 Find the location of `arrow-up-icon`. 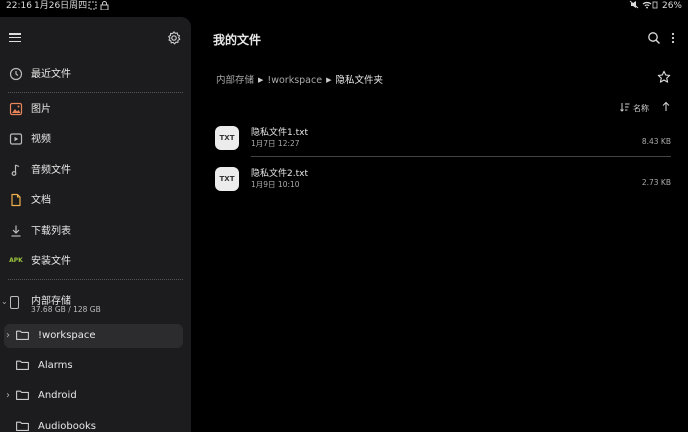

arrow-up-icon is located at coordinates (666, 106).